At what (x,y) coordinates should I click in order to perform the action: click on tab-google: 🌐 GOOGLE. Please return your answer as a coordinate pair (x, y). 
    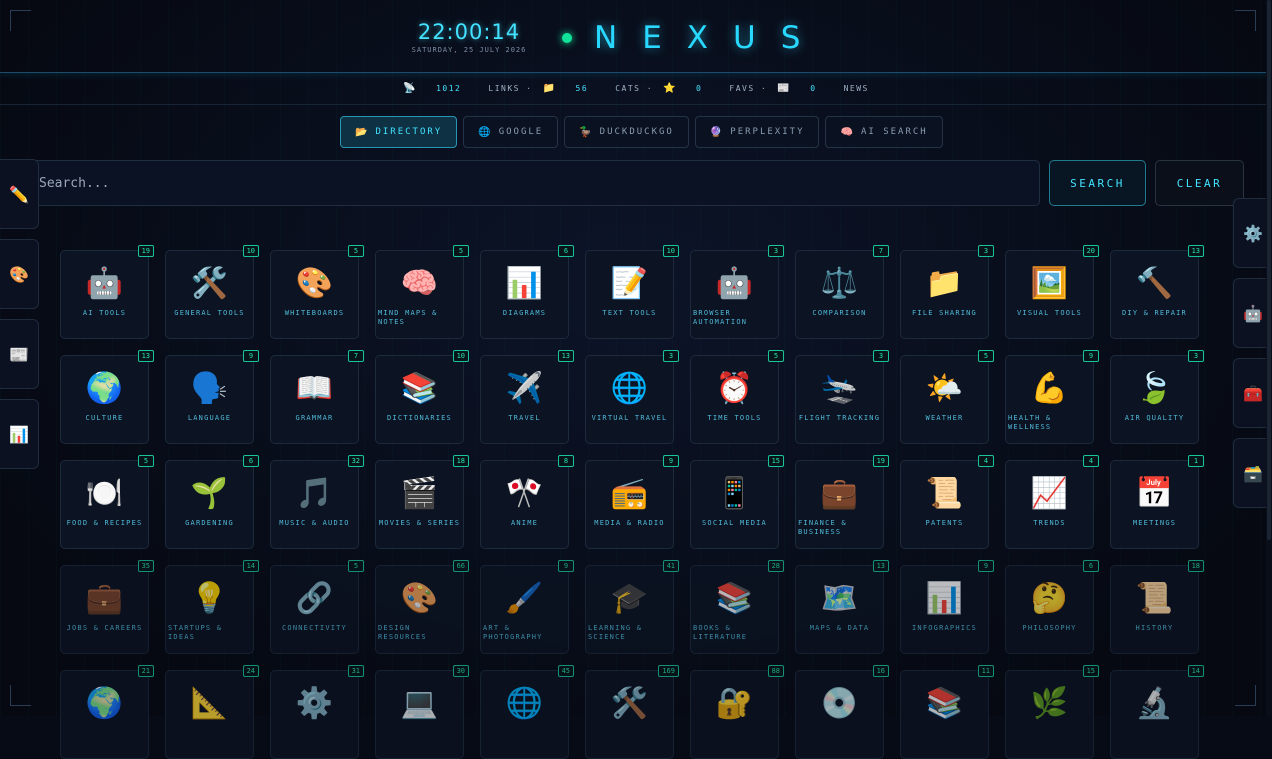
    Looking at the image, I should click on (511, 132).